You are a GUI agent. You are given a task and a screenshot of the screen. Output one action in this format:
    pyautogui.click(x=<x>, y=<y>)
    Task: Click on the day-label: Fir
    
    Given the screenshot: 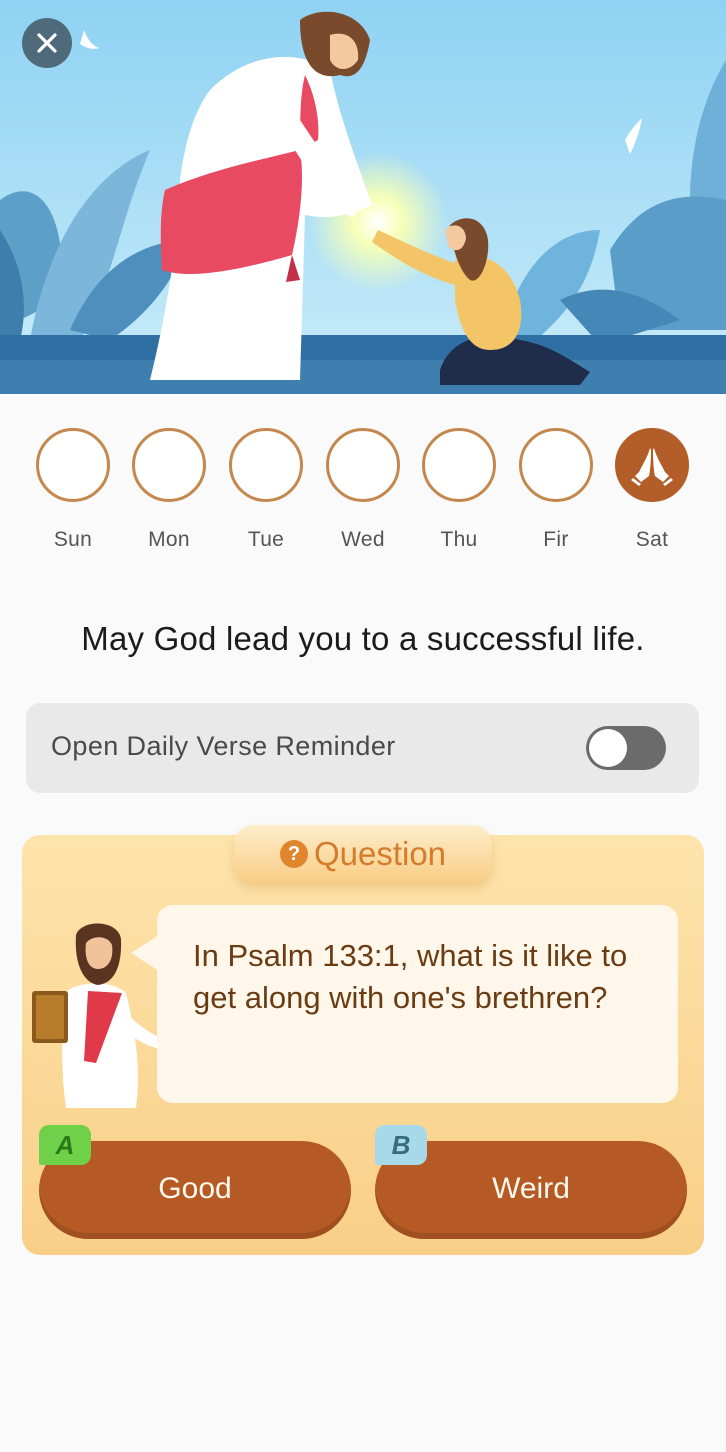 What is the action you would take?
    pyautogui.click(x=556, y=539)
    